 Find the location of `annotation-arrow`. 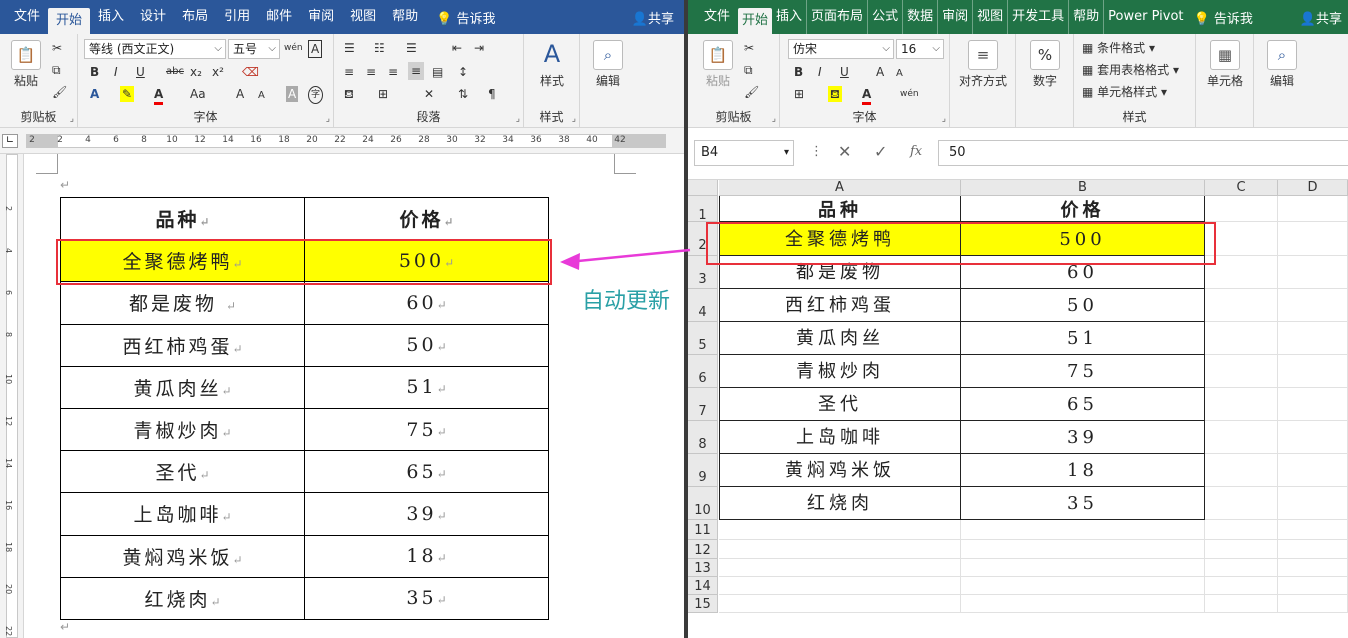

annotation-arrow is located at coordinates (625, 259).